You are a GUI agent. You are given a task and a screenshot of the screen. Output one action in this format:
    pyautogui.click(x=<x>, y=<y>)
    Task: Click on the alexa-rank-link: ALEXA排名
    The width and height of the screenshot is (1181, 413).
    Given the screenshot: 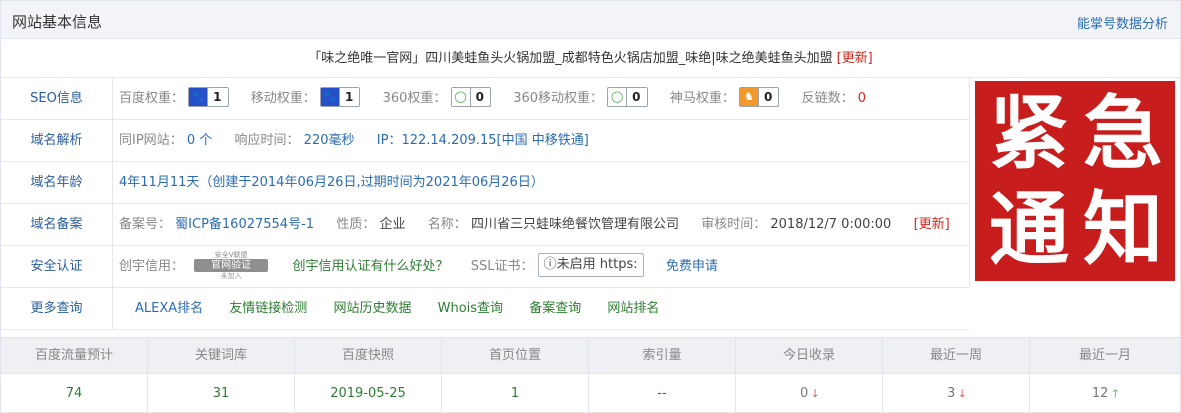 What is the action you would take?
    pyautogui.click(x=169, y=308)
    